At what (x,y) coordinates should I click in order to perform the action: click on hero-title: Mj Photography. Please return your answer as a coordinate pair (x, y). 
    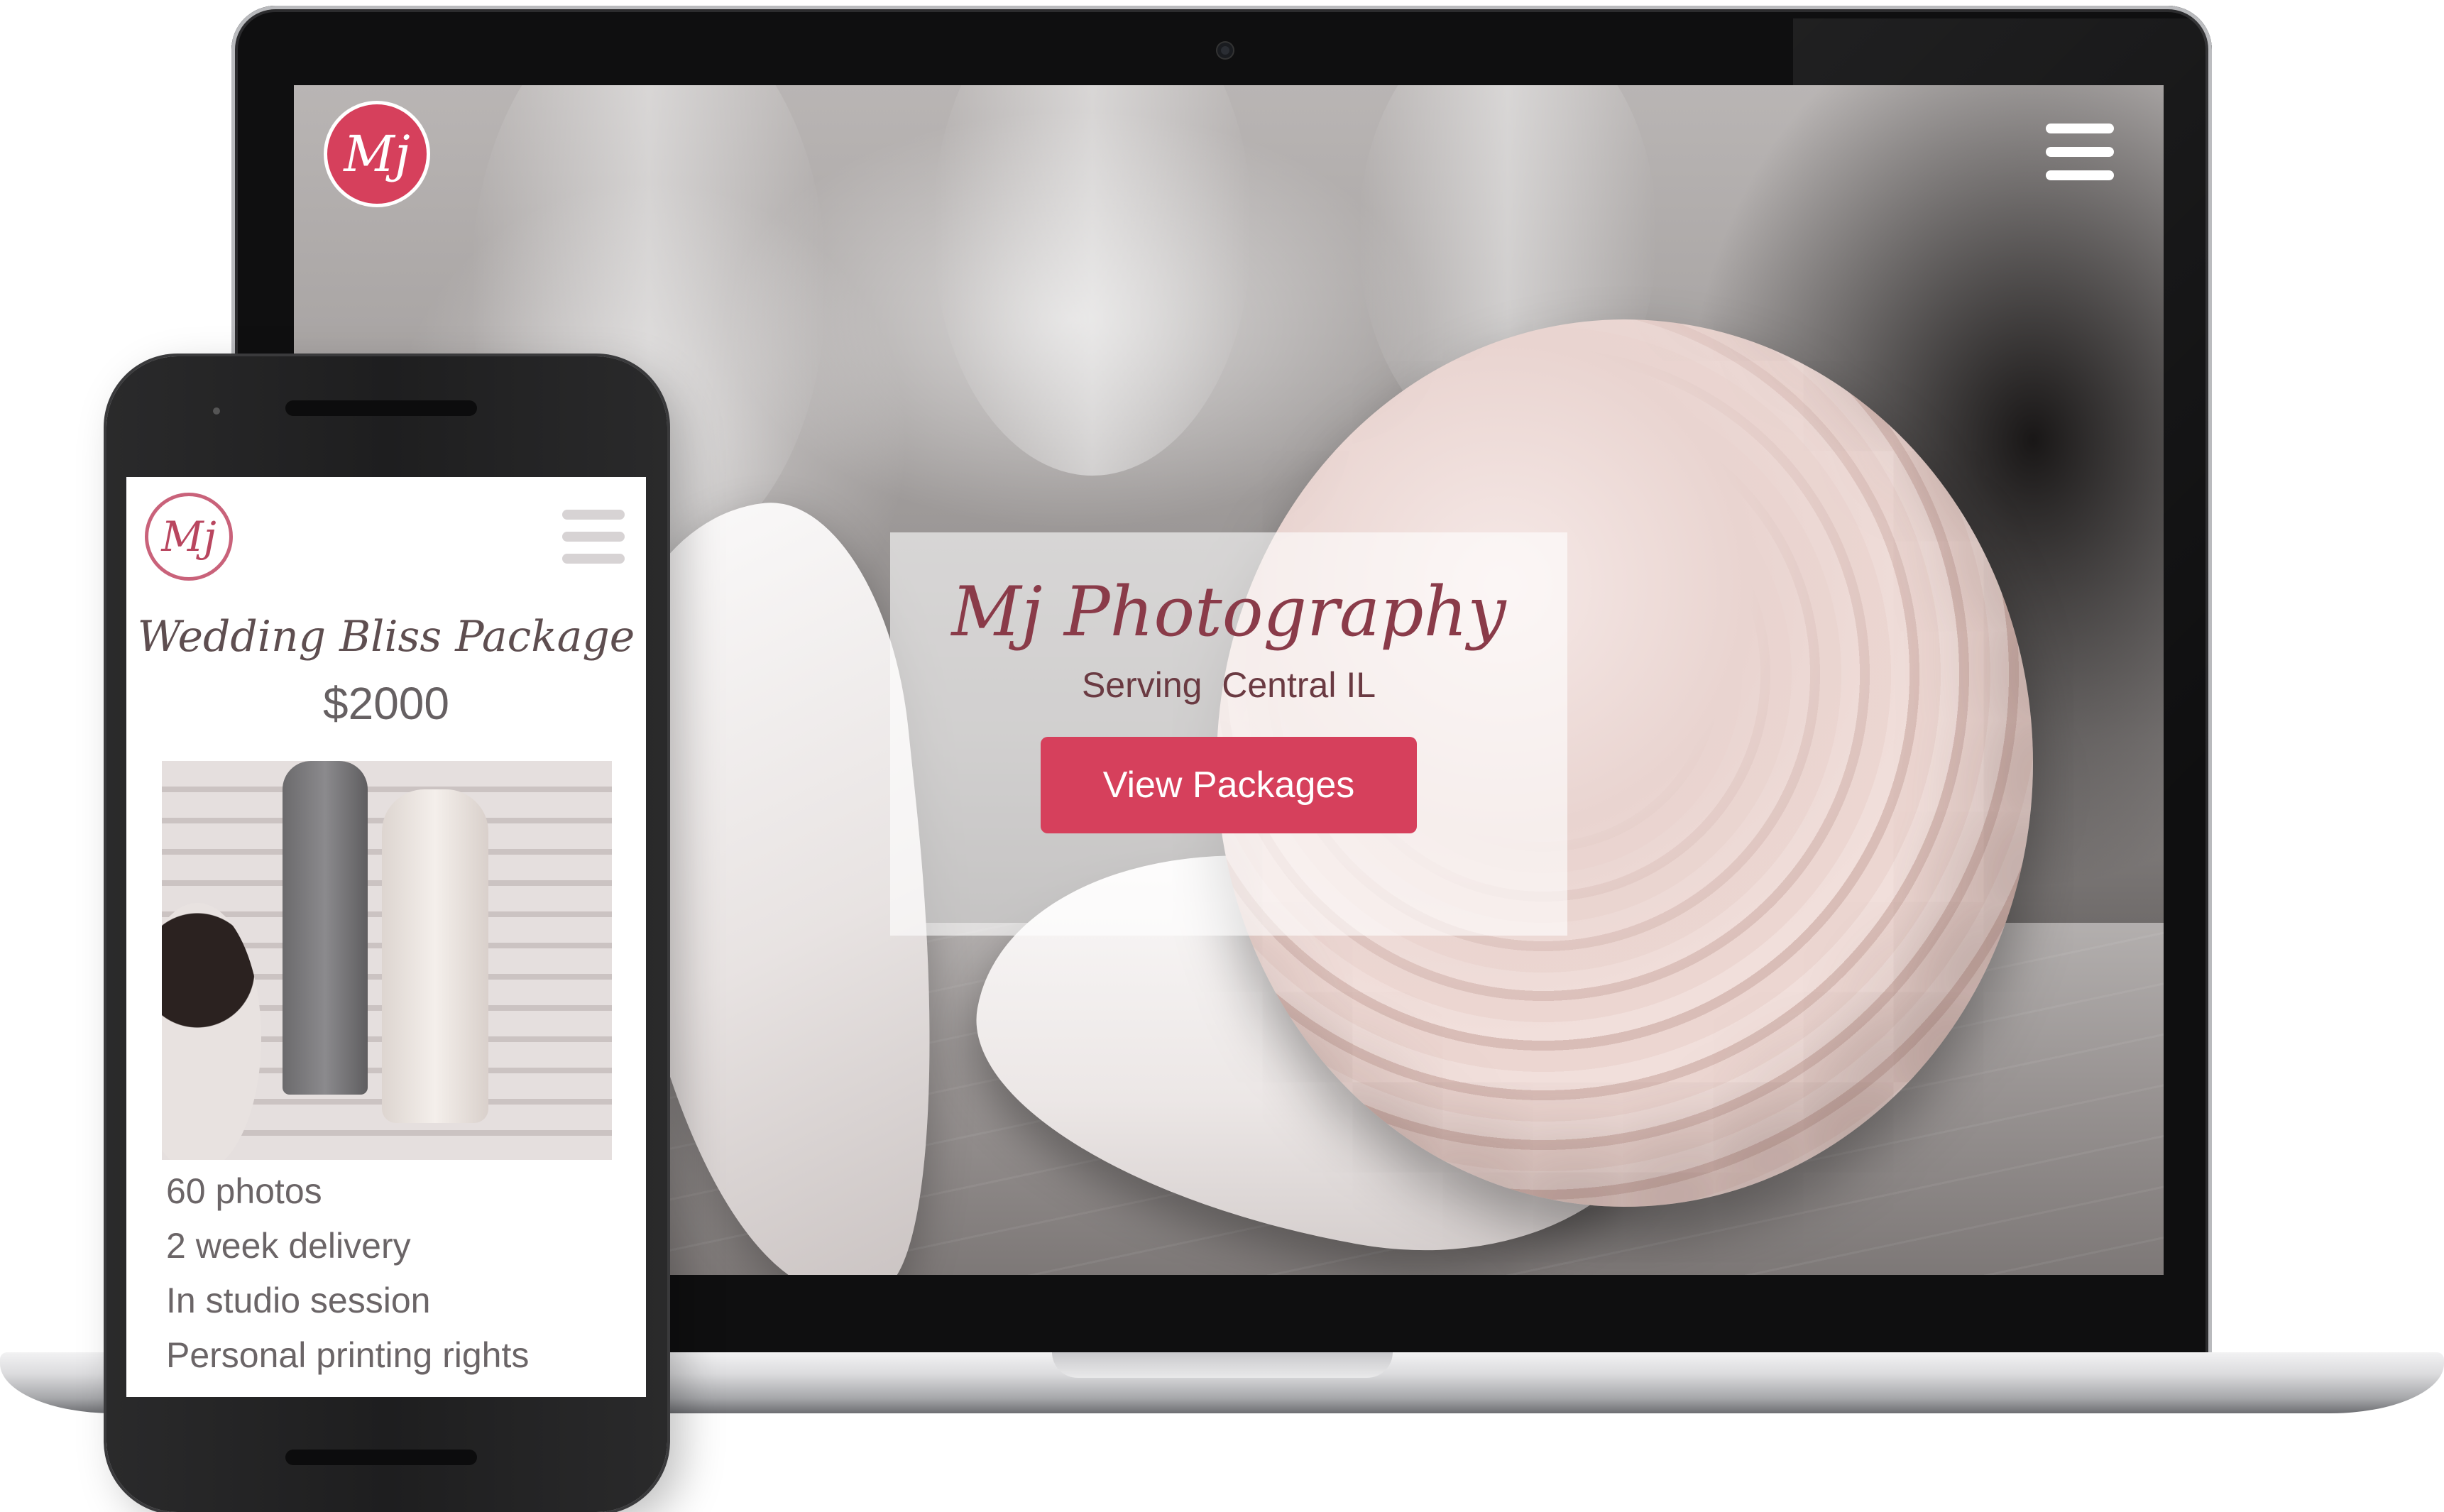
    Looking at the image, I should click on (1228, 612).